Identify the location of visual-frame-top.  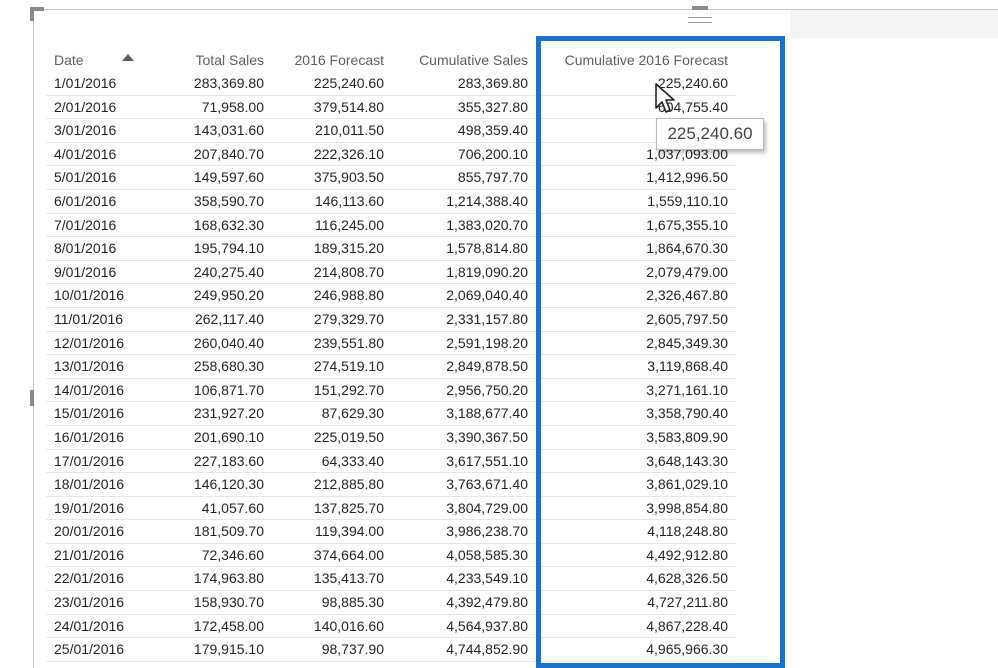
(515, 9).